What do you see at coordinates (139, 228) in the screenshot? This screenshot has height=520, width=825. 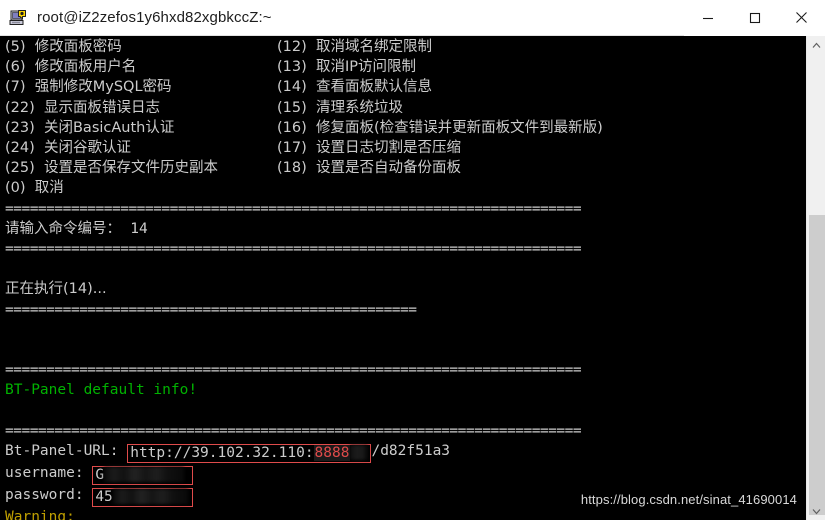 I see `command-number-value: 14` at bounding box center [139, 228].